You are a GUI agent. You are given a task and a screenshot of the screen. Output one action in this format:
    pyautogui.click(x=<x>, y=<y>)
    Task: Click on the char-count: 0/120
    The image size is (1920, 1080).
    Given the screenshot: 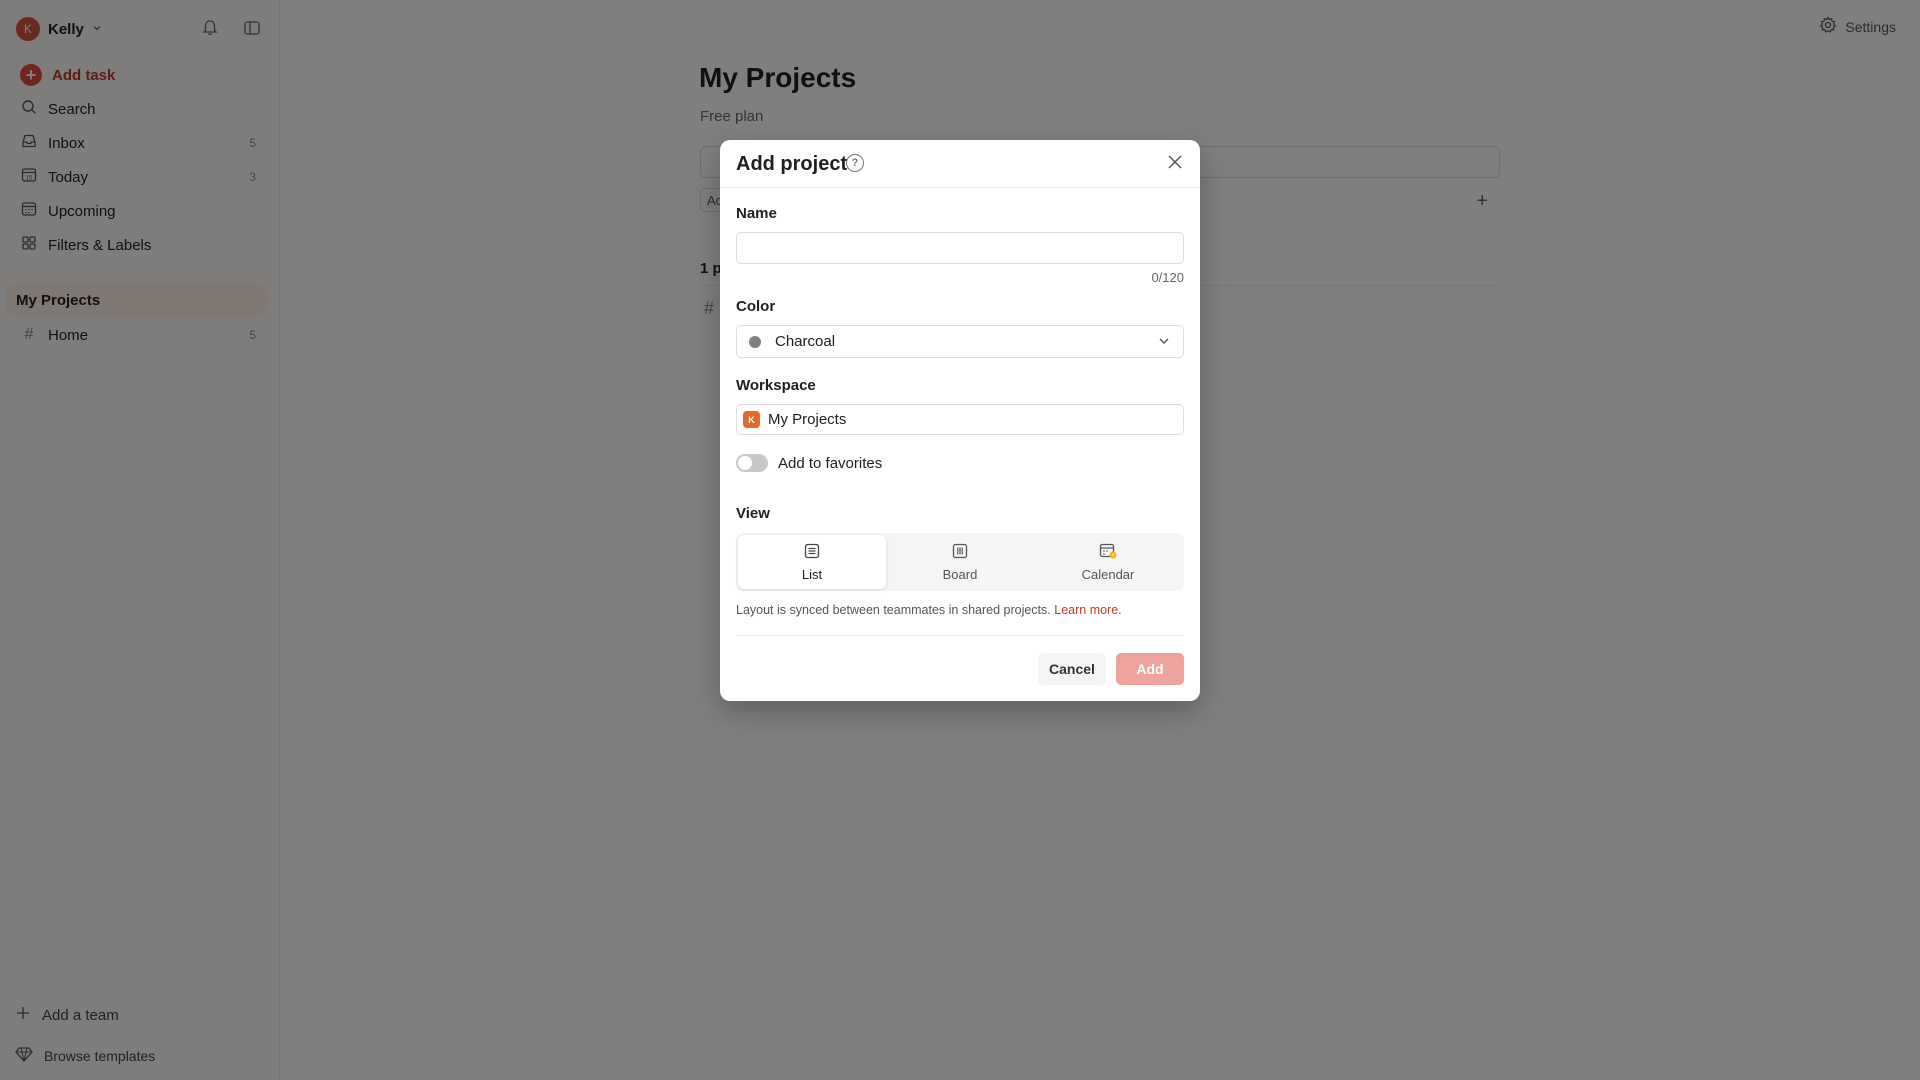 What is the action you would take?
    pyautogui.click(x=1167, y=277)
    